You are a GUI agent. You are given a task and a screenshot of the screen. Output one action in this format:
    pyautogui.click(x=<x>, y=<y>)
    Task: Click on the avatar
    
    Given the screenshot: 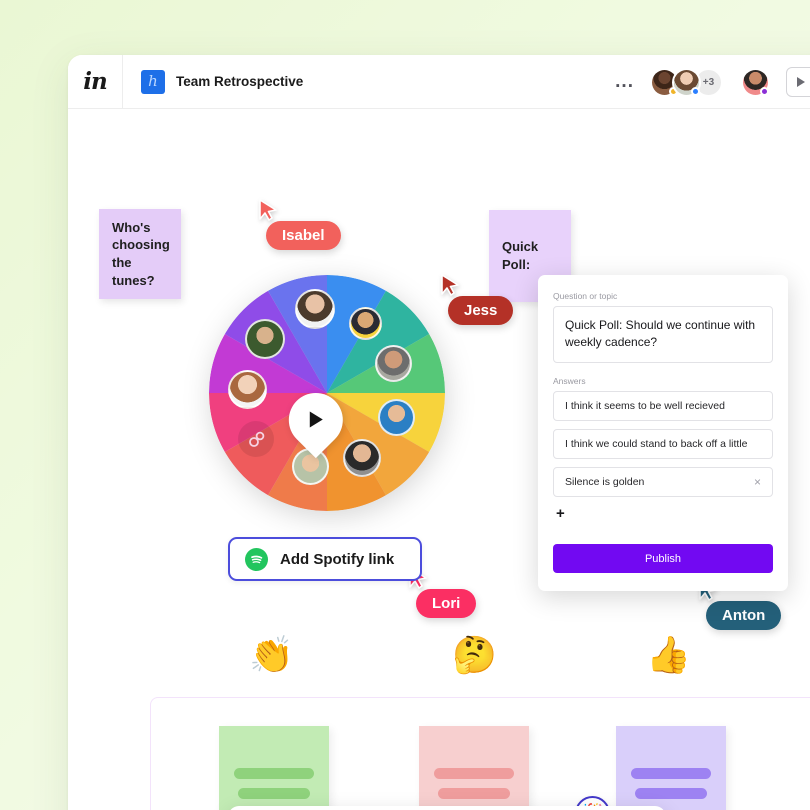 What is the action you would take?
    pyautogui.click(x=686, y=82)
    